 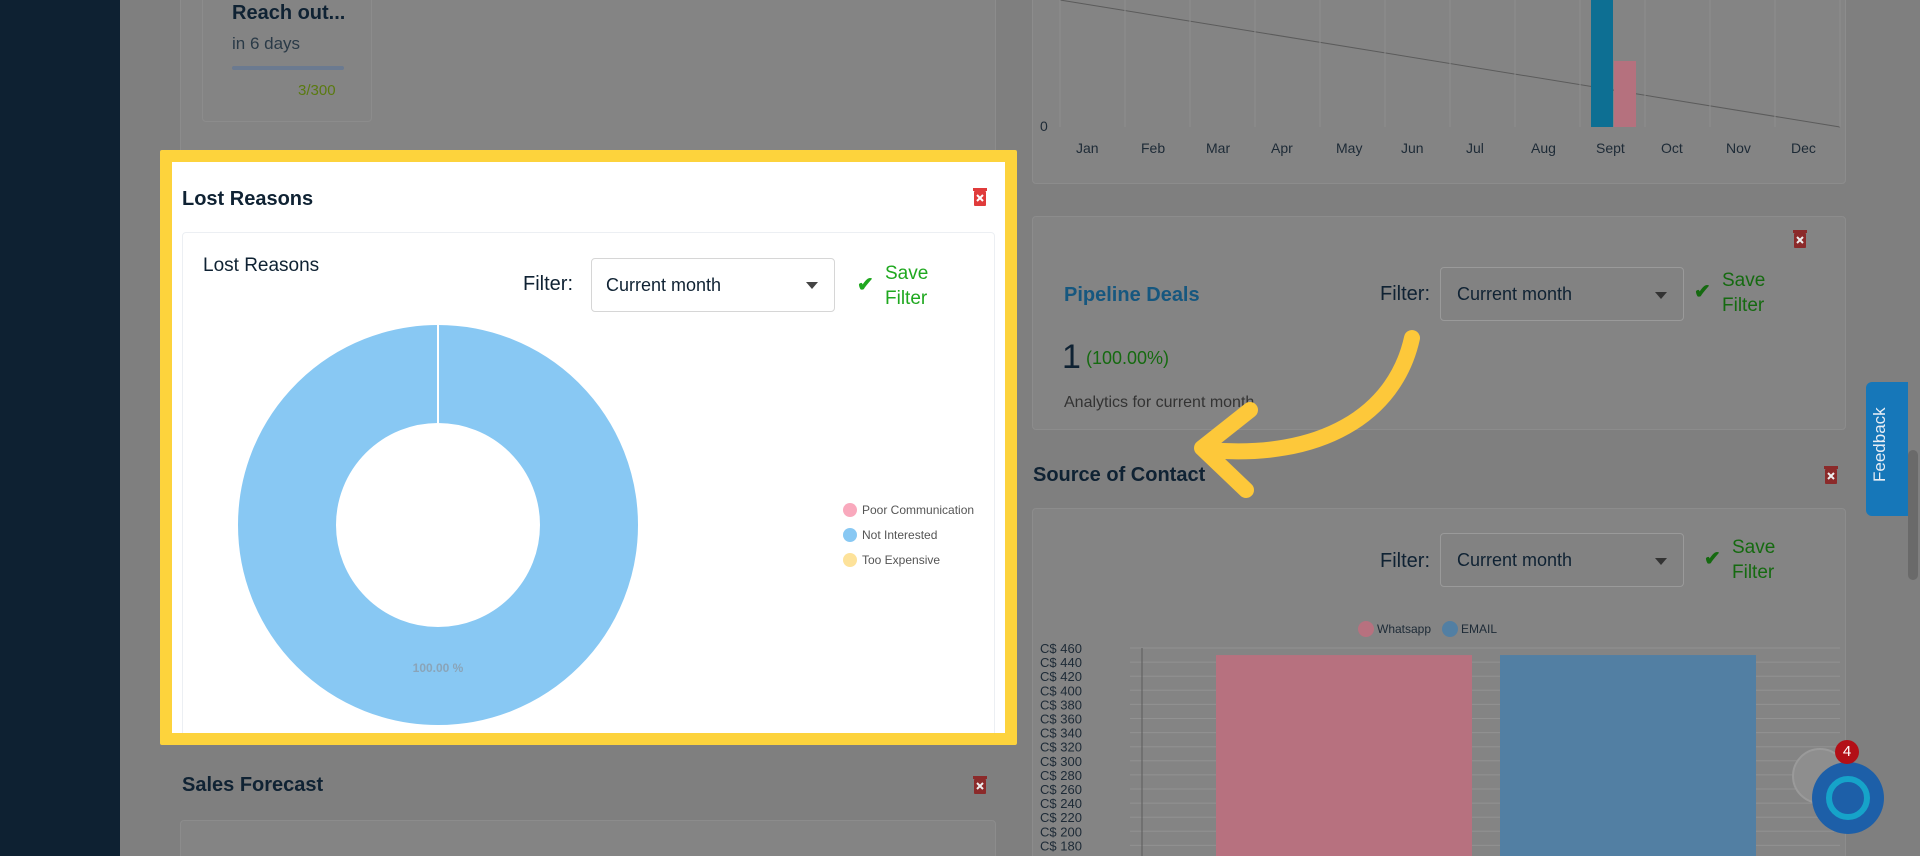 What do you see at coordinates (1061, 817) in the screenshot?
I see `y-tick-label: C$ 220` at bounding box center [1061, 817].